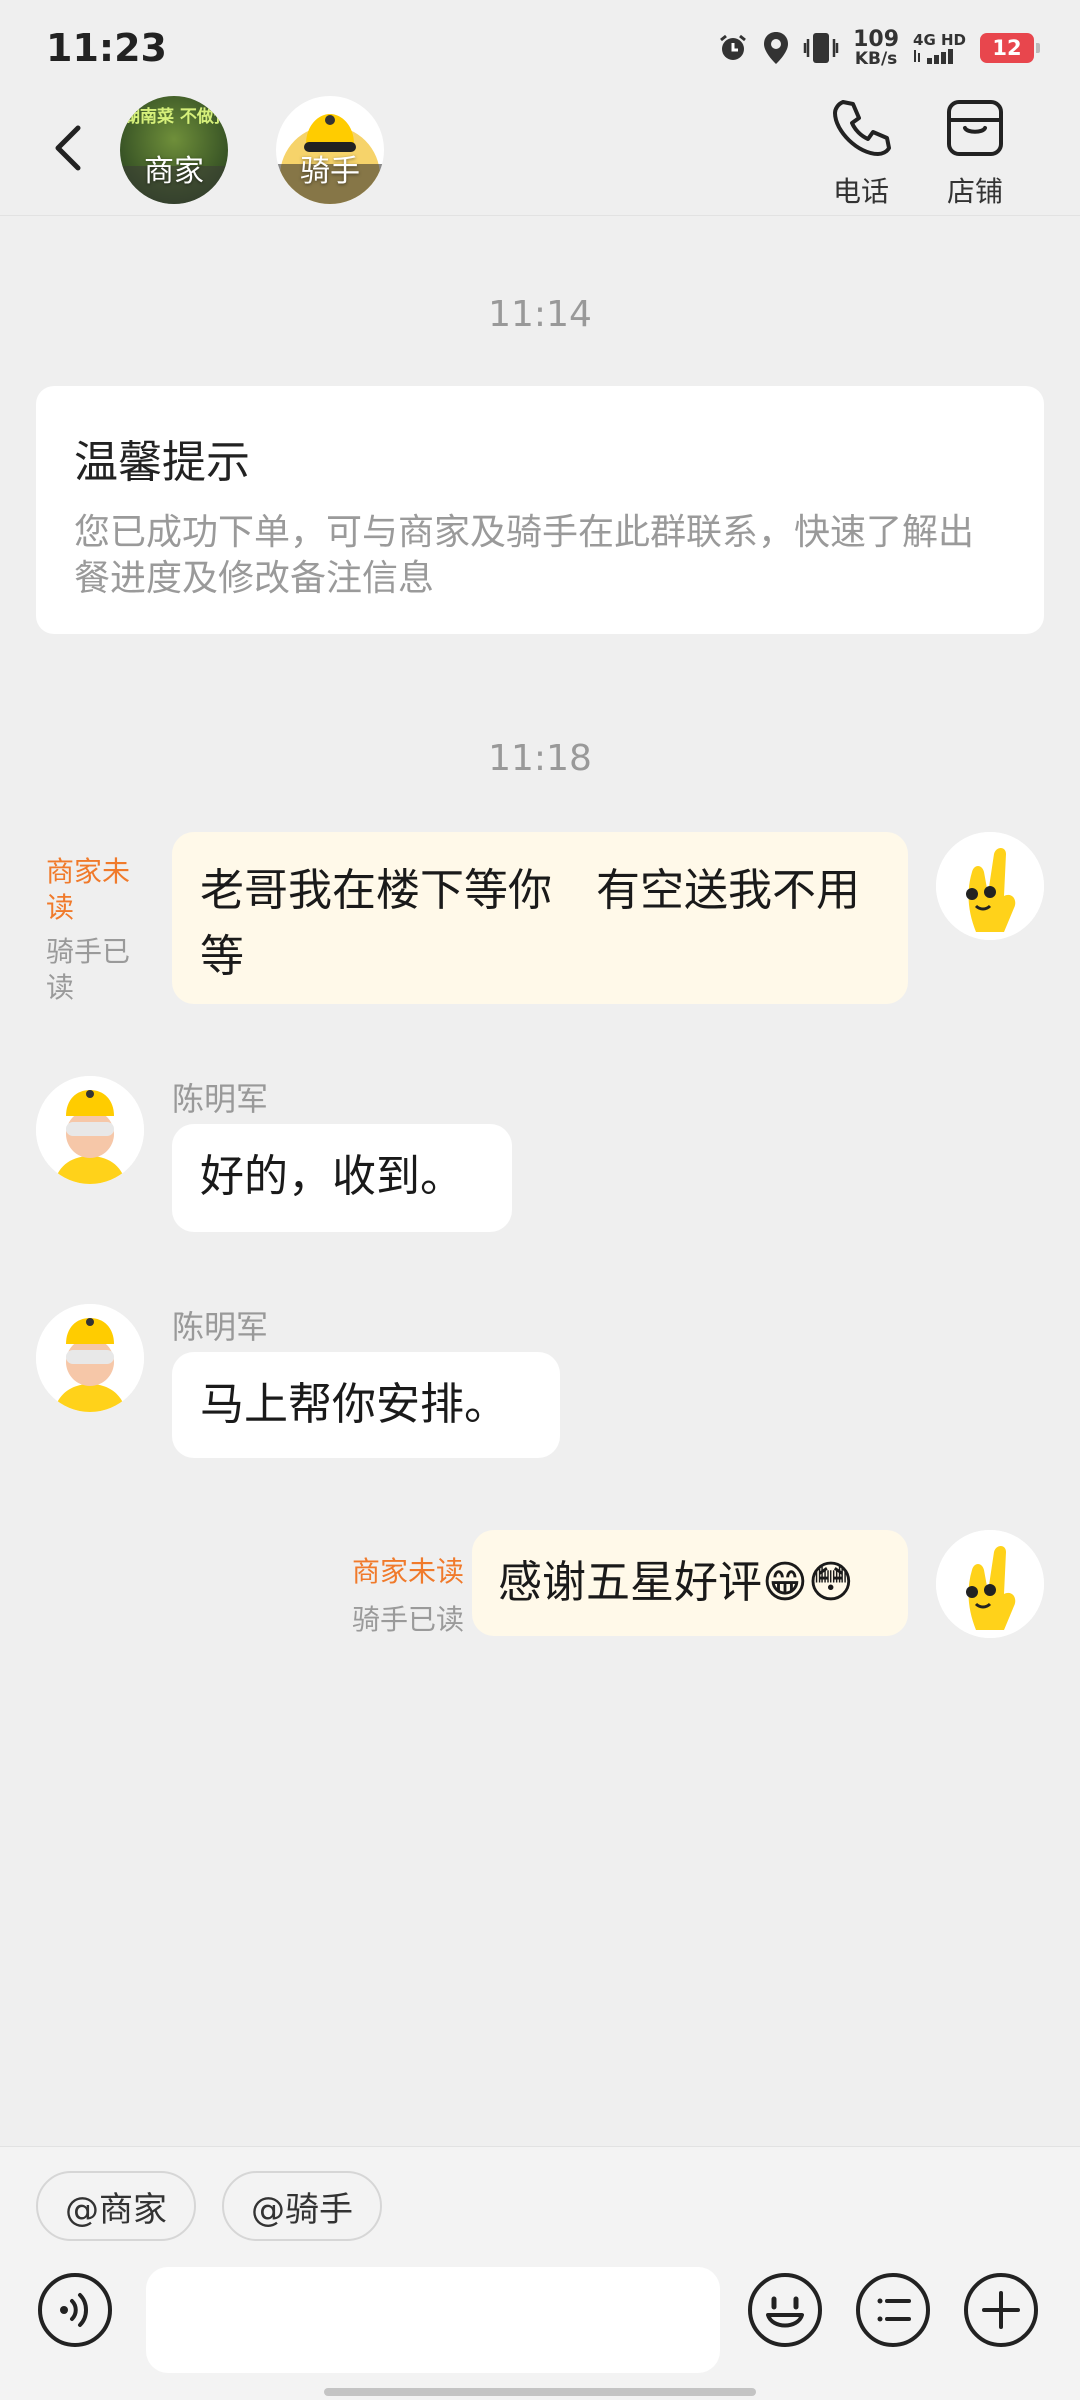  What do you see at coordinates (106, 48) in the screenshot?
I see `status-time: 11:23` at bounding box center [106, 48].